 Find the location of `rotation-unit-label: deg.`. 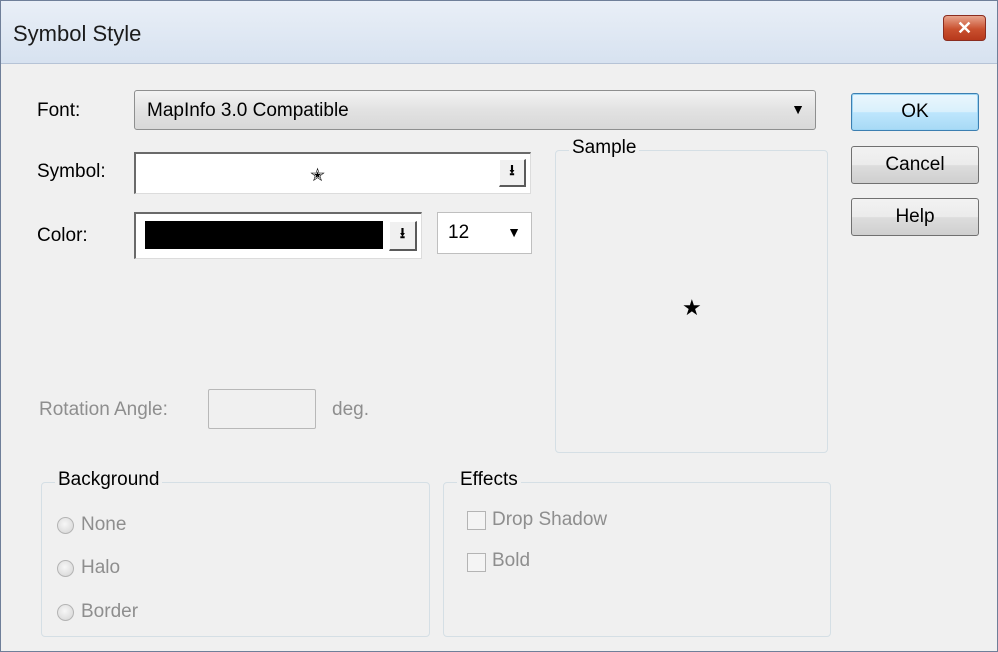

rotation-unit-label: deg. is located at coordinates (350, 409).